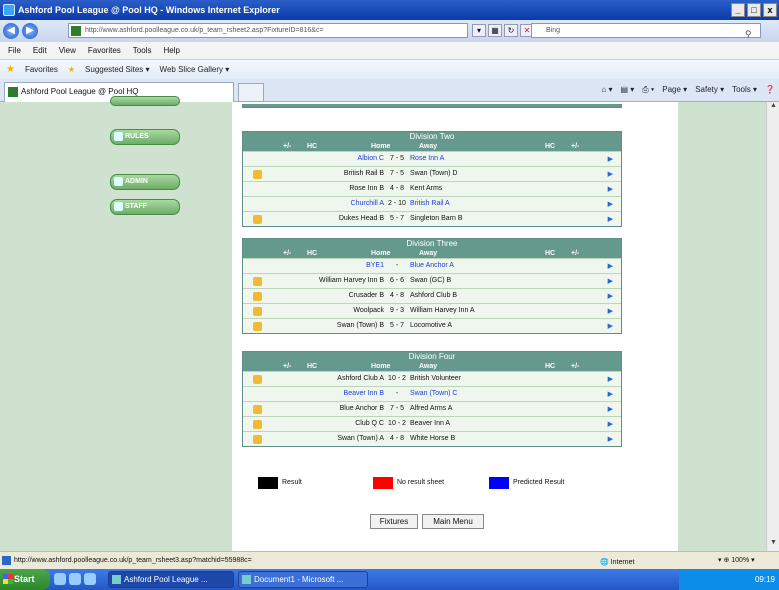  Describe the element at coordinates (67, 50) in the screenshot. I see `menu-view: View` at that location.